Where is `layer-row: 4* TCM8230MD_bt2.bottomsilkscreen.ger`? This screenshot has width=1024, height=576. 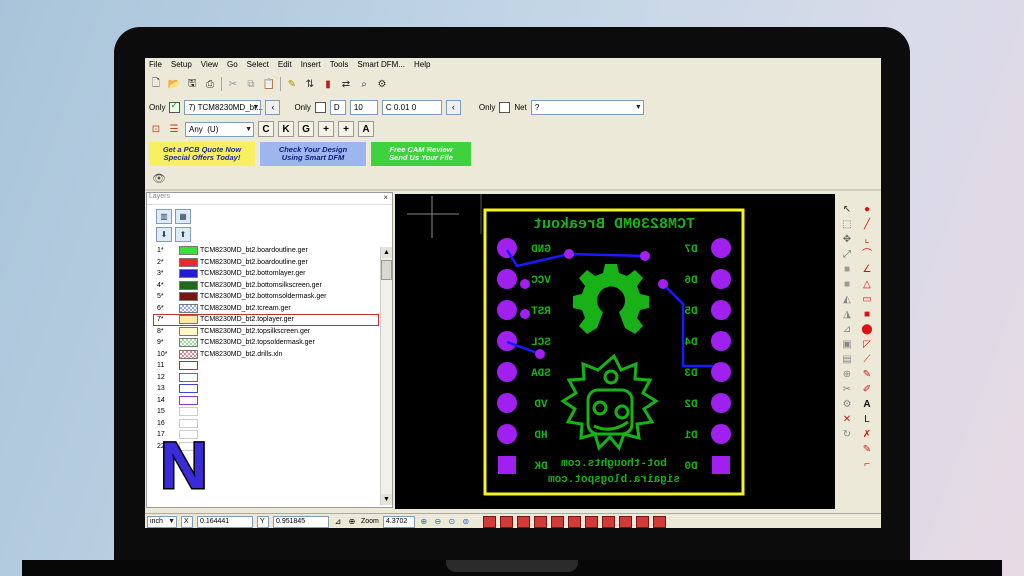
layer-row: 4* TCM8230MD_bt2.bottomsilkscreen.ger is located at coordinates (266, 286).